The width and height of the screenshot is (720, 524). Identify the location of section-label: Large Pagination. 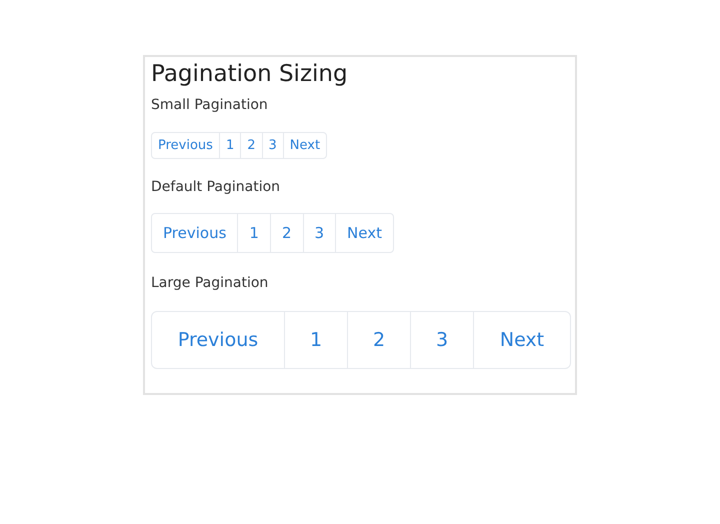
(210, 283).